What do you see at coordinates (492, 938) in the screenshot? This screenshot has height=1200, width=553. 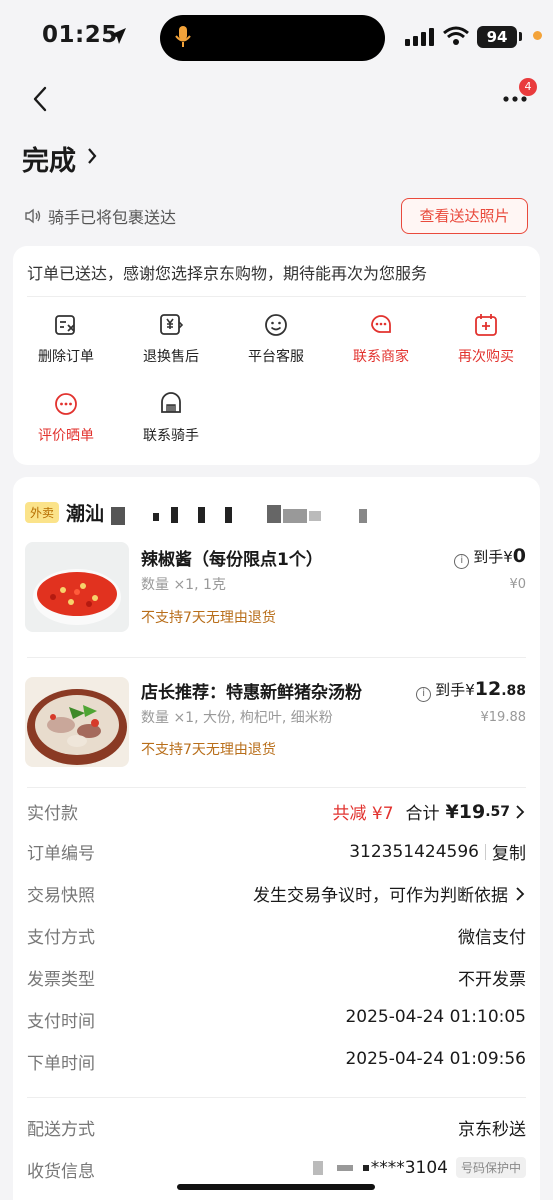 I see `row-value: 微信支付` at bounding box center [492, 938].